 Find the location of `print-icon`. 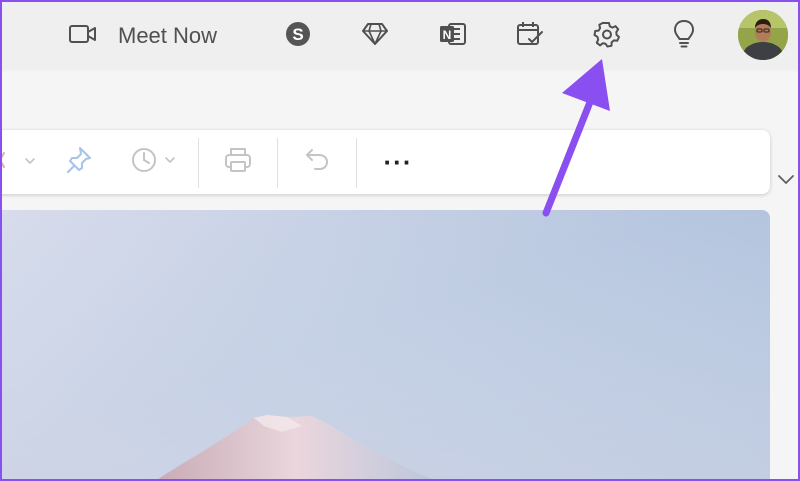

print-icon is located at coordinates (238, 162).